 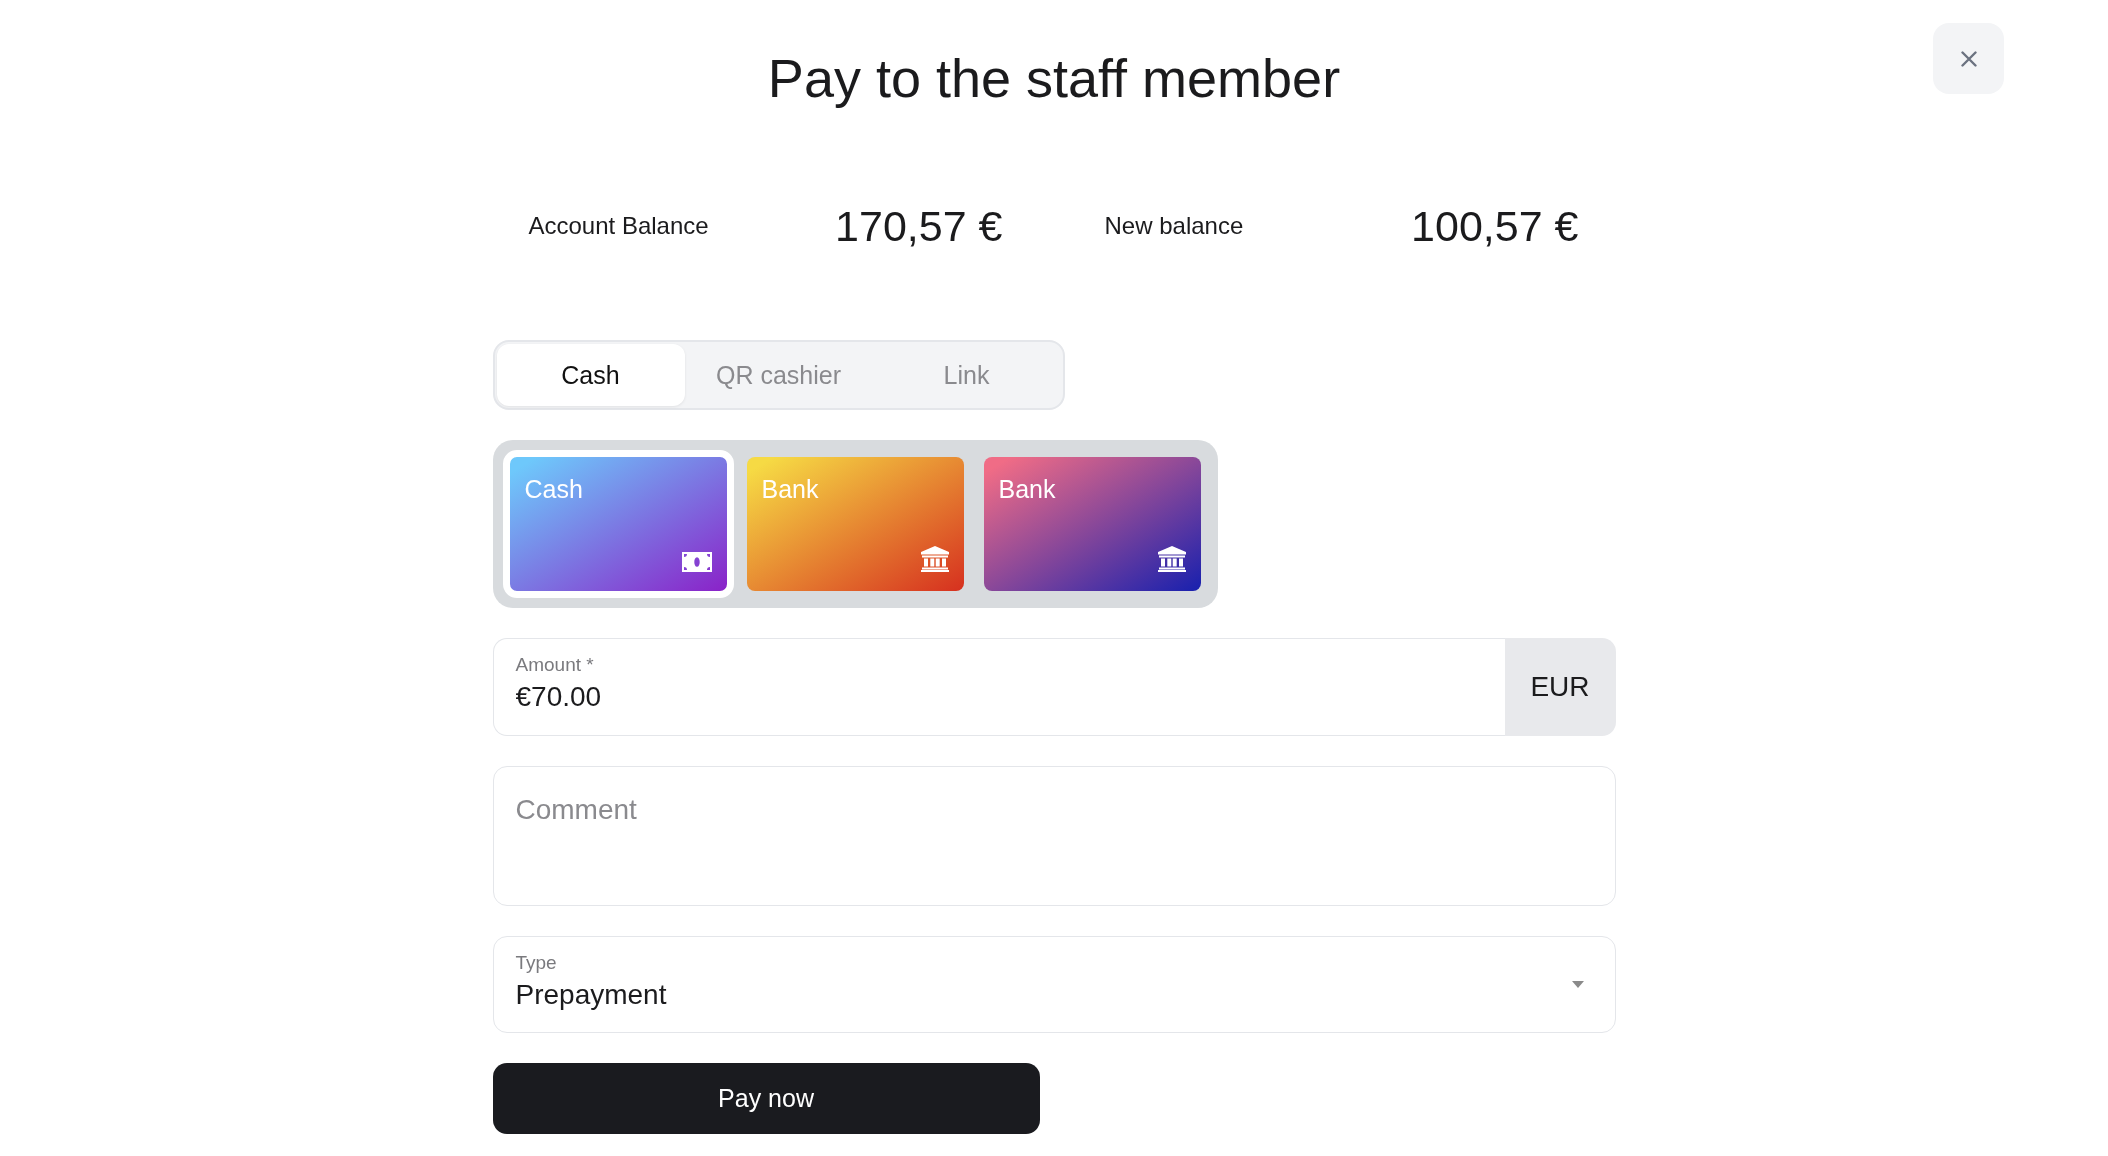 What do you see at coordinates (590, 375) in the screenshot?
I see `payment-tab: Cash` at bounding box center [590, 375].